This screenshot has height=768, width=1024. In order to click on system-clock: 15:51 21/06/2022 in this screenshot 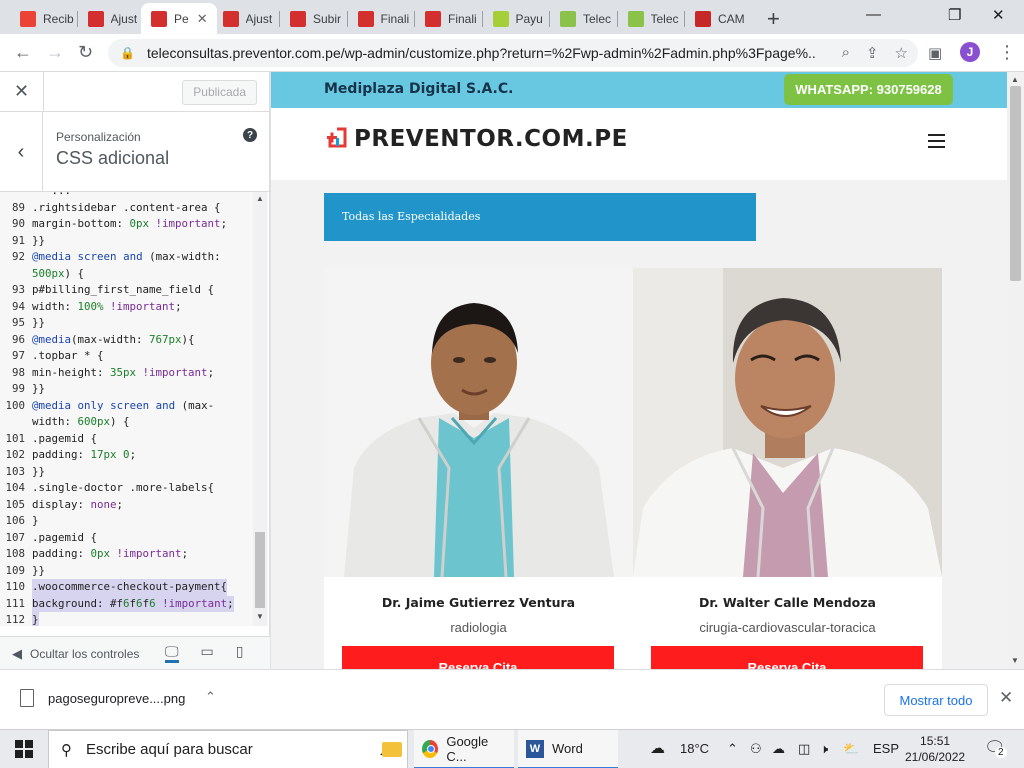, I will do `click(935, 749)`.